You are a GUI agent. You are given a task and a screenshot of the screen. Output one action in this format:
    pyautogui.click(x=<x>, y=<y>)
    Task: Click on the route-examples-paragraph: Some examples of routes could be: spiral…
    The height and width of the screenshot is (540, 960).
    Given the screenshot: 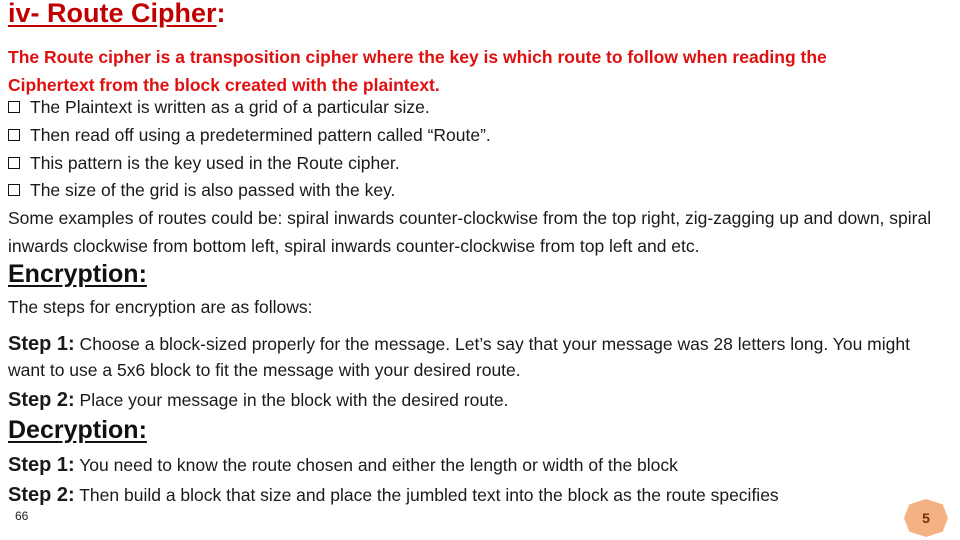 What is the action you would take?
    pyautogui.click(x=470, y=232)
    